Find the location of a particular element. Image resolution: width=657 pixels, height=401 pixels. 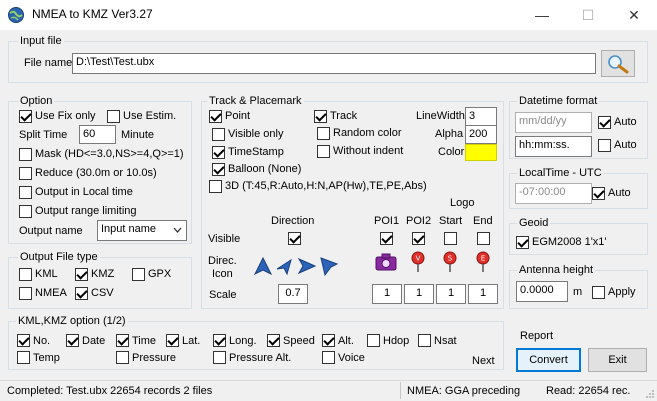

option-group-title: Option is located at coordinates (36, 101).